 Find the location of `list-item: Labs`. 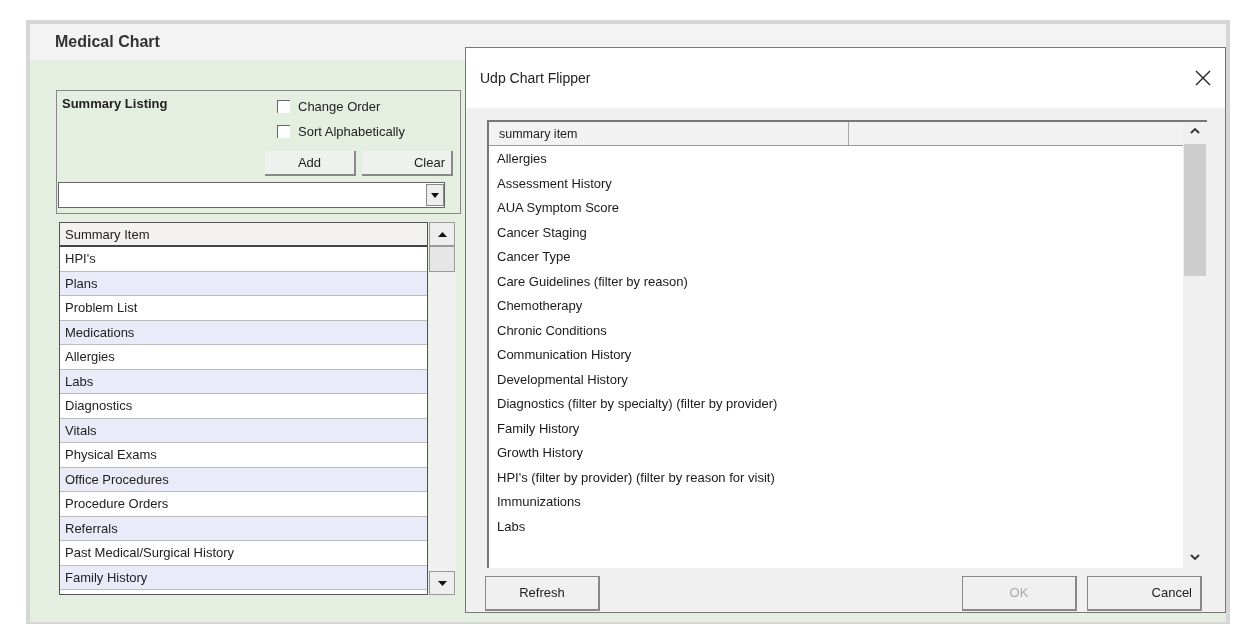

list-item: Labs is located at coordinates (511, 526).